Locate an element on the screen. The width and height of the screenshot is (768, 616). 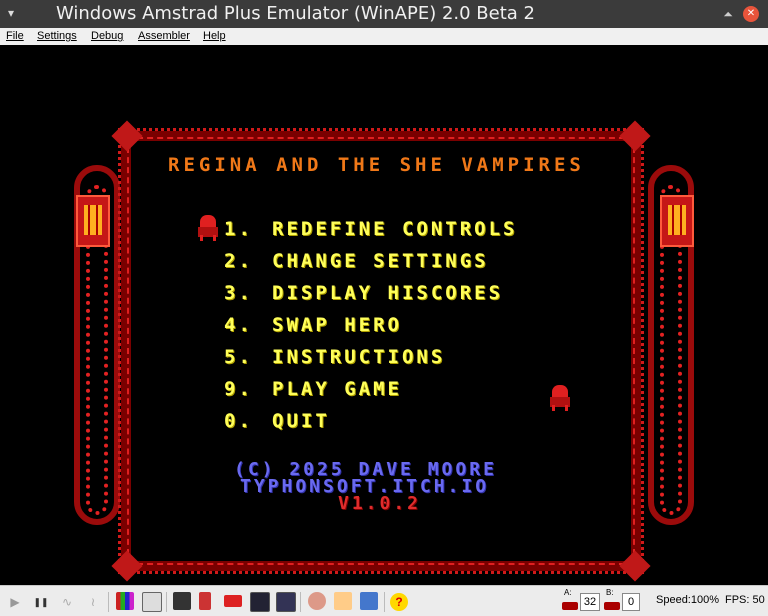
monitor-icon is located at coordinates (369, 601).